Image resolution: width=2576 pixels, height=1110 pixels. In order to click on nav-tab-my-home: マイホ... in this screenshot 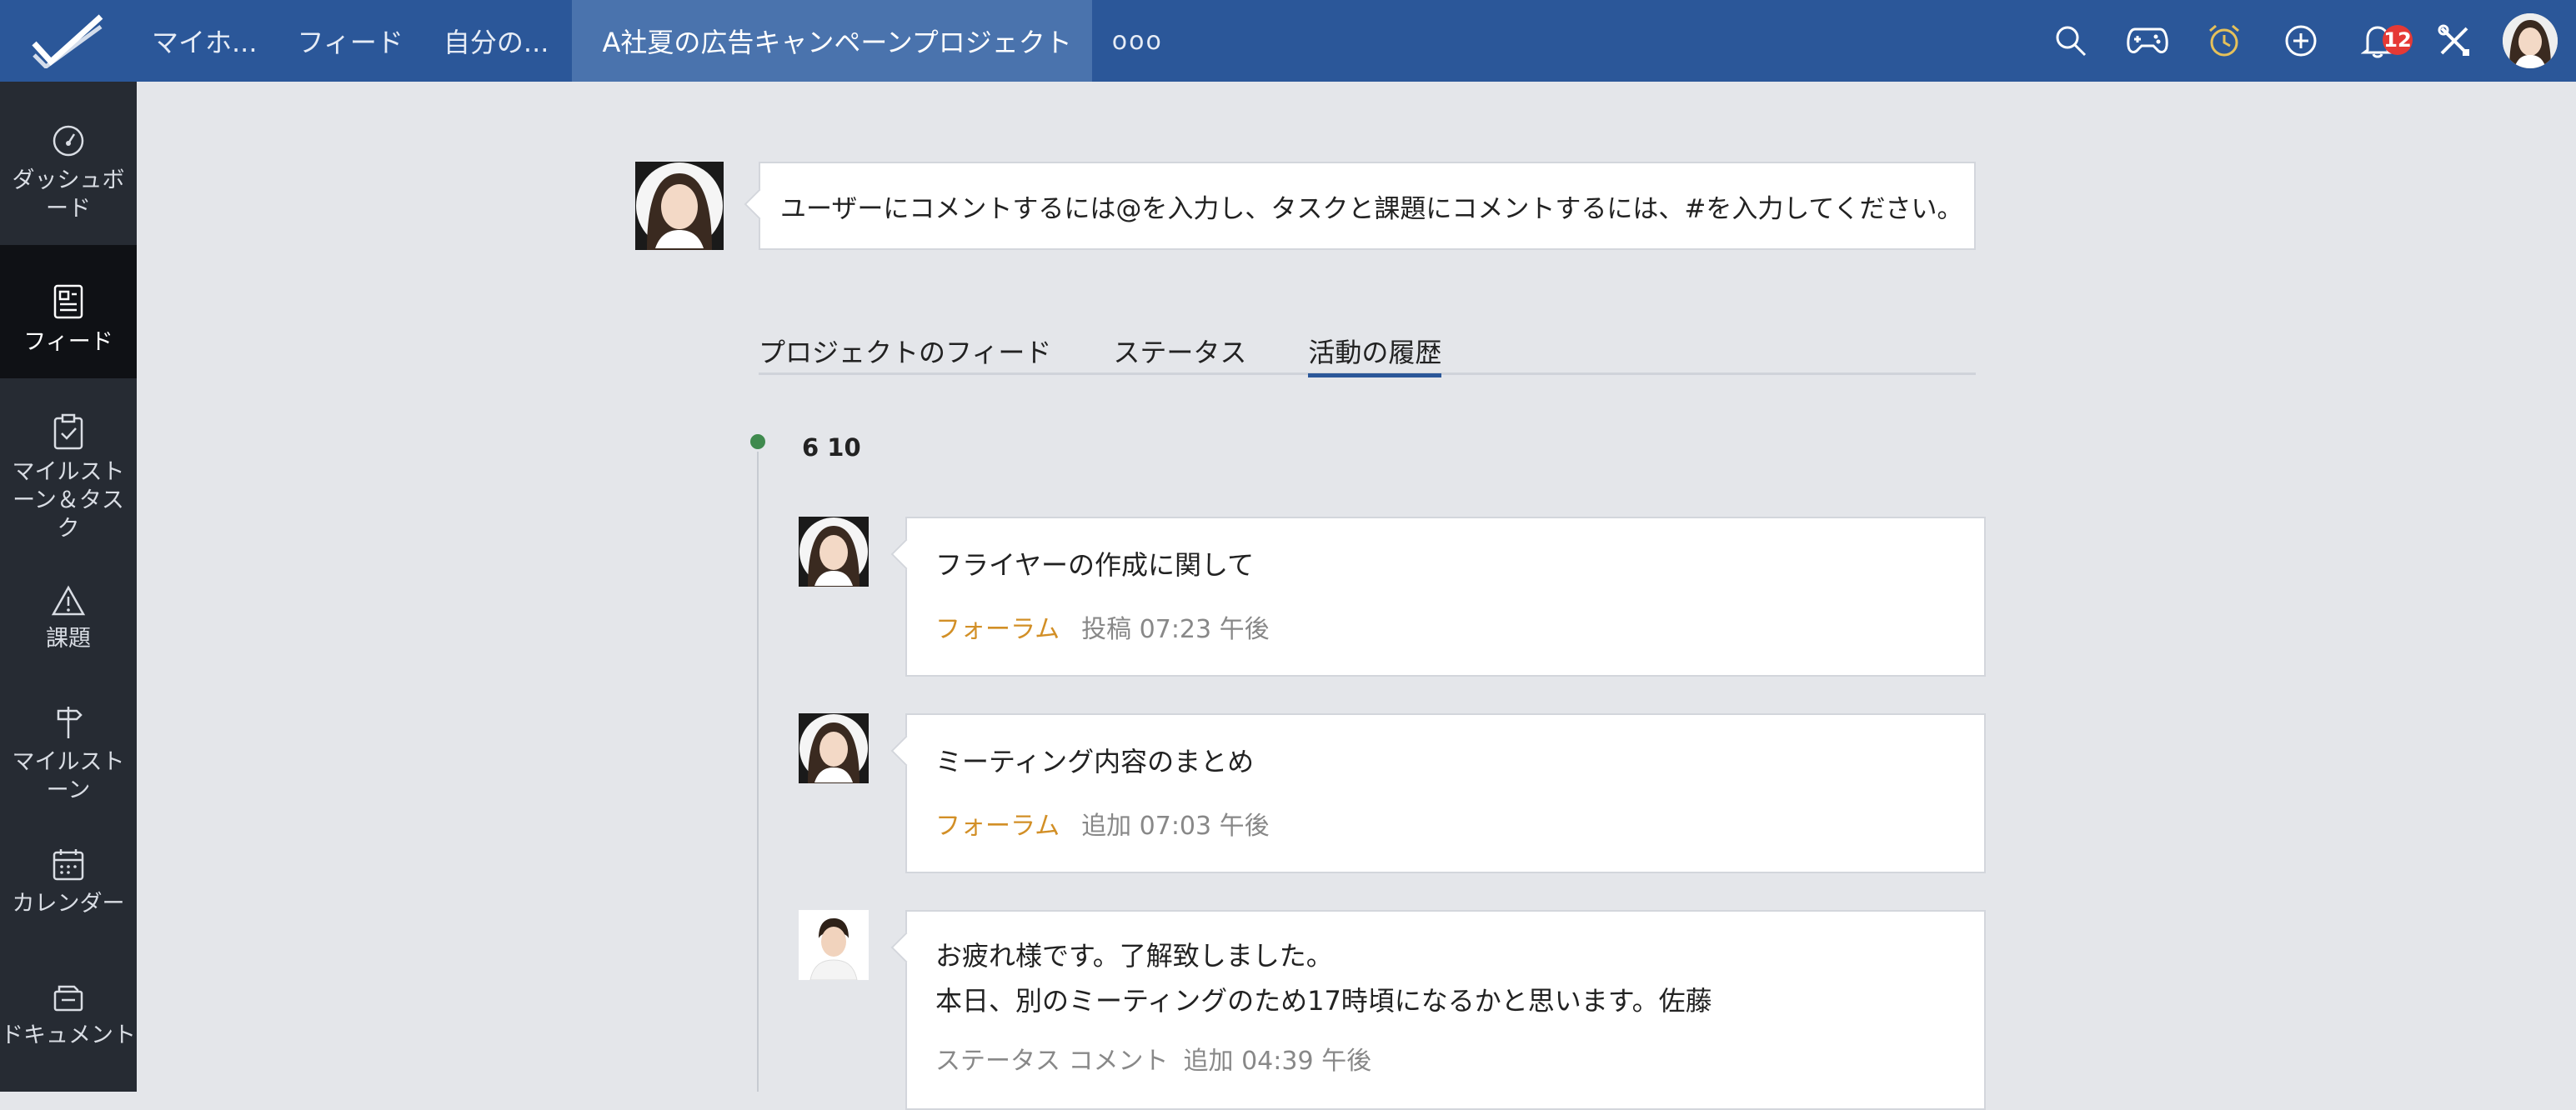, I will do `click(207, 41)`.